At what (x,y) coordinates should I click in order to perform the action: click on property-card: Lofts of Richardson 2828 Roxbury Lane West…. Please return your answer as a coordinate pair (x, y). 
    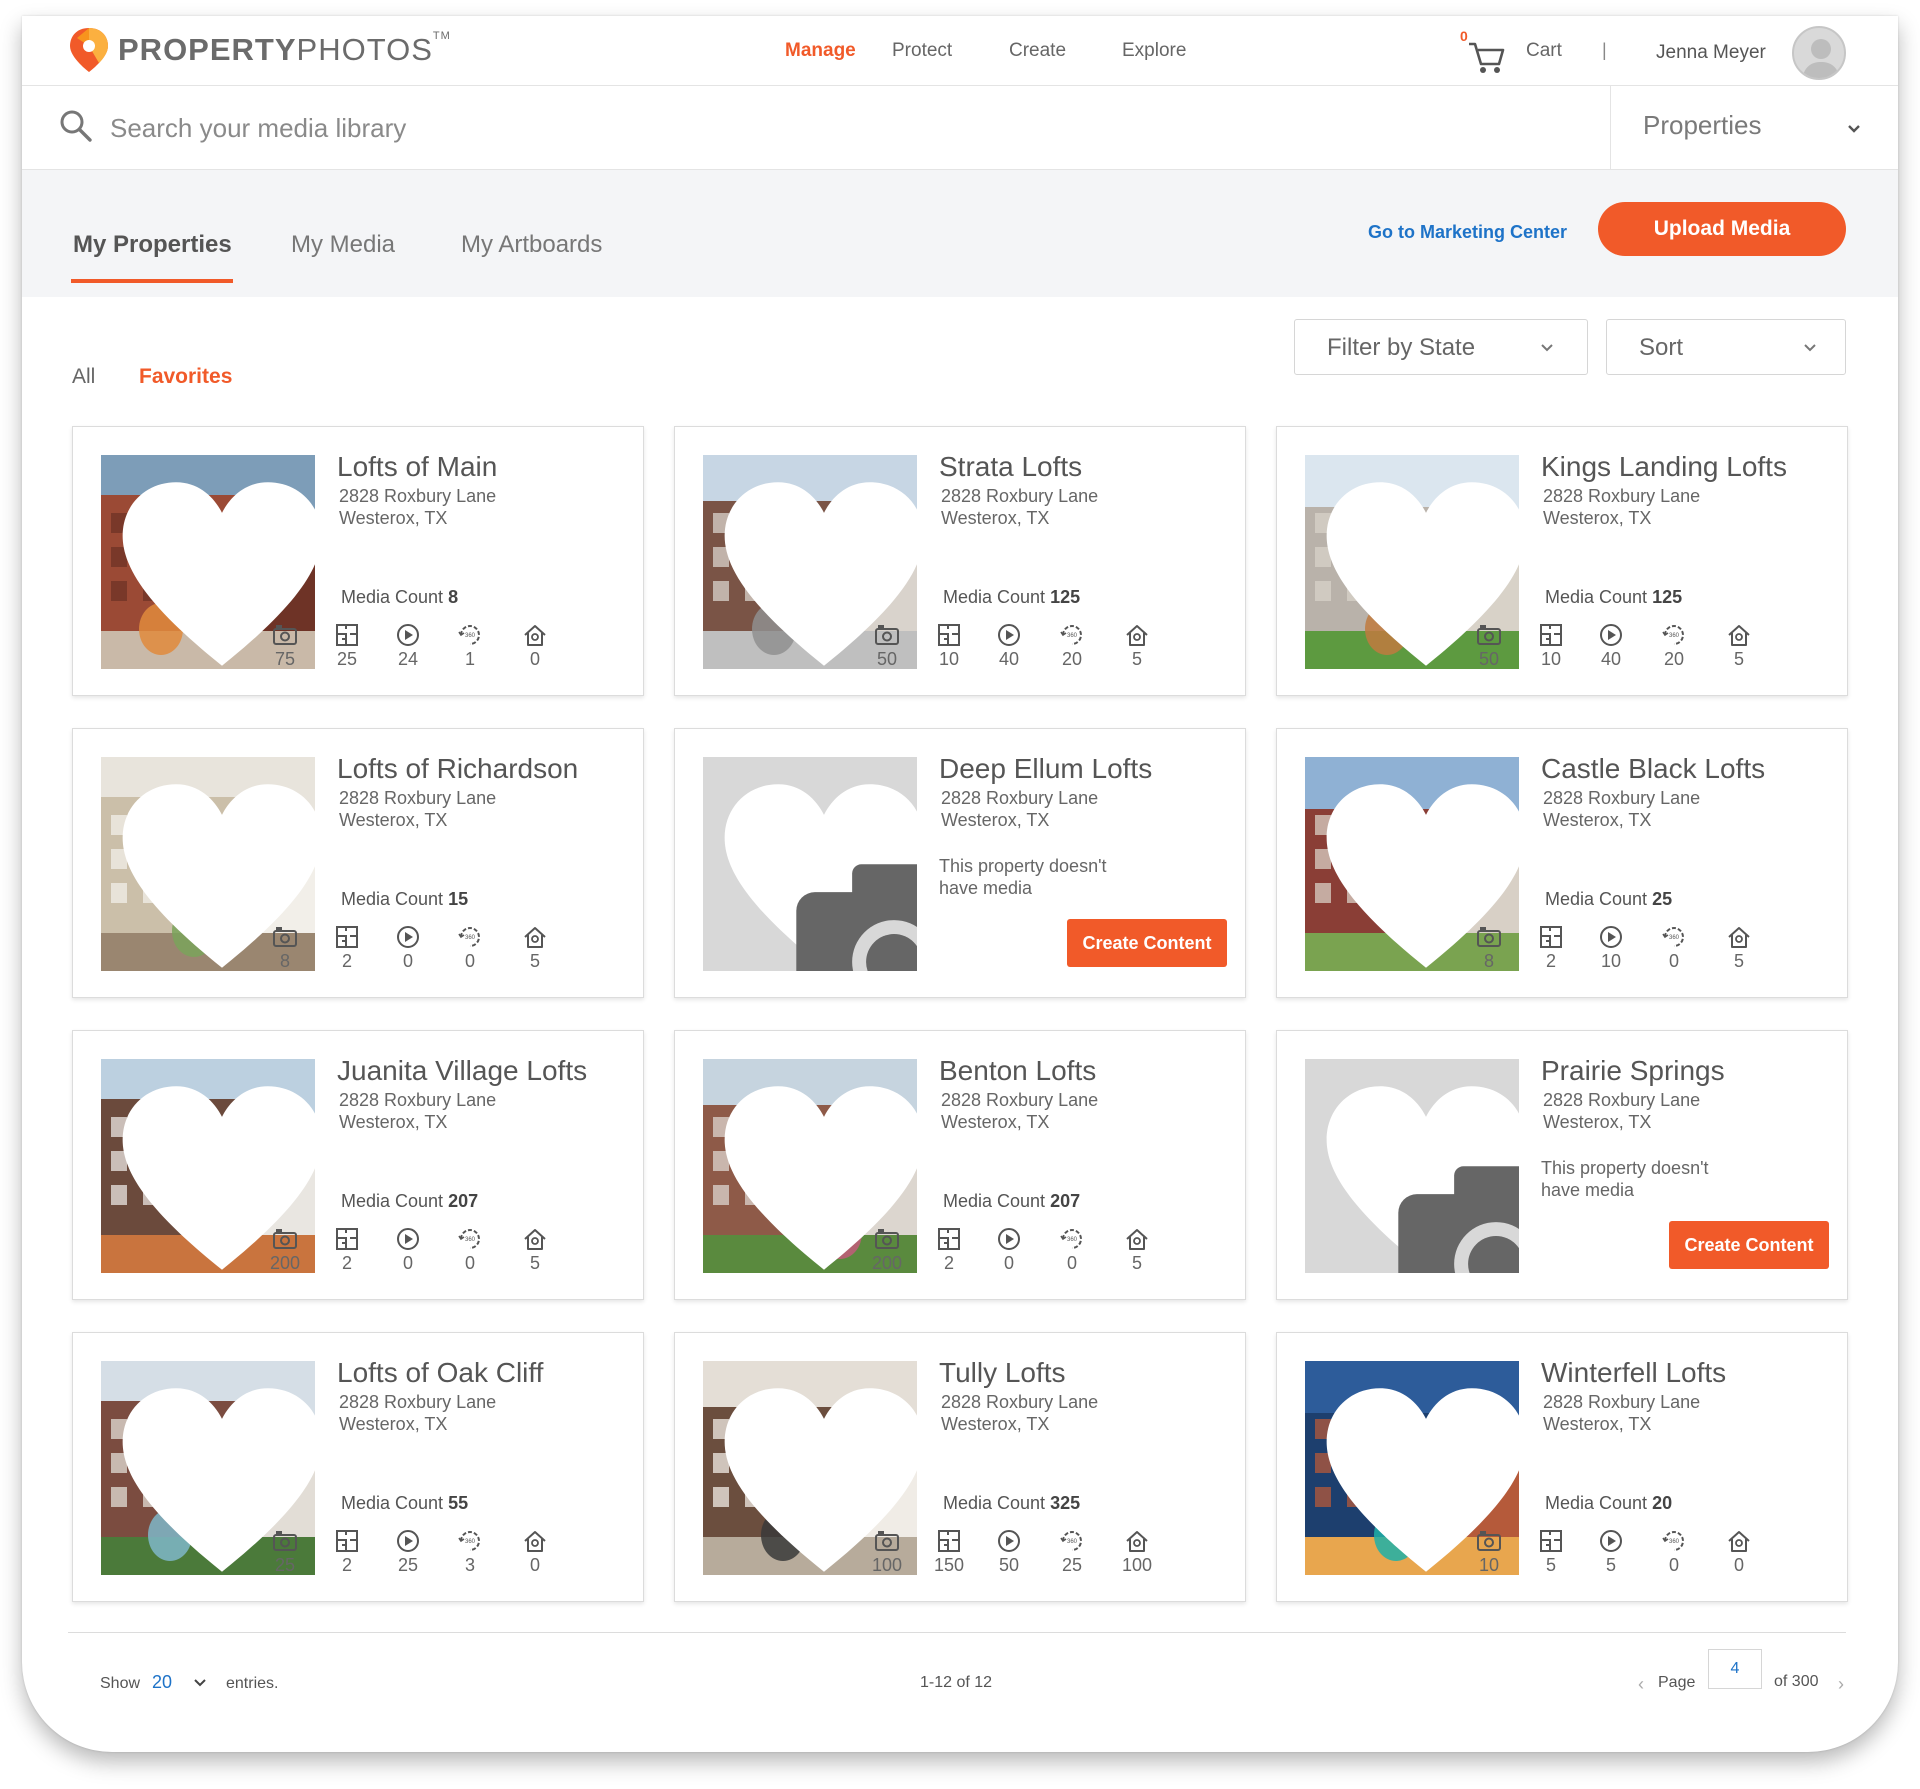
    Looking at the image, I should click on (358, 863).